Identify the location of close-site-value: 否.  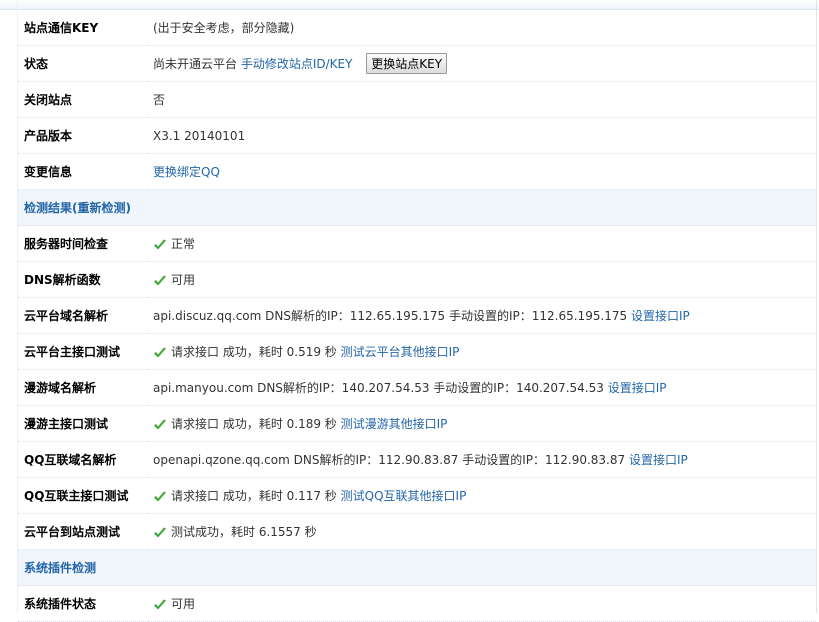
(482, 99).